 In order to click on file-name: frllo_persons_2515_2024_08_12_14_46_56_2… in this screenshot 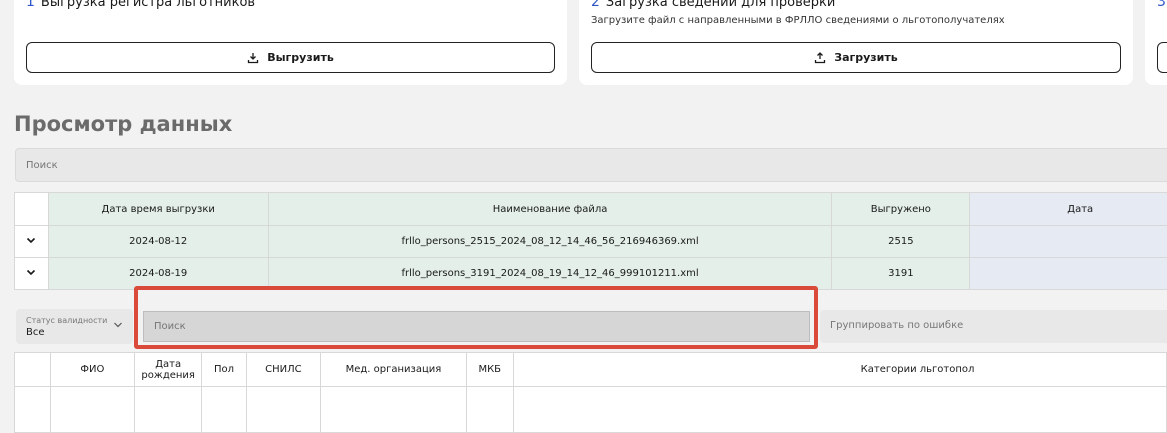, I will do `click(550, 242)`.